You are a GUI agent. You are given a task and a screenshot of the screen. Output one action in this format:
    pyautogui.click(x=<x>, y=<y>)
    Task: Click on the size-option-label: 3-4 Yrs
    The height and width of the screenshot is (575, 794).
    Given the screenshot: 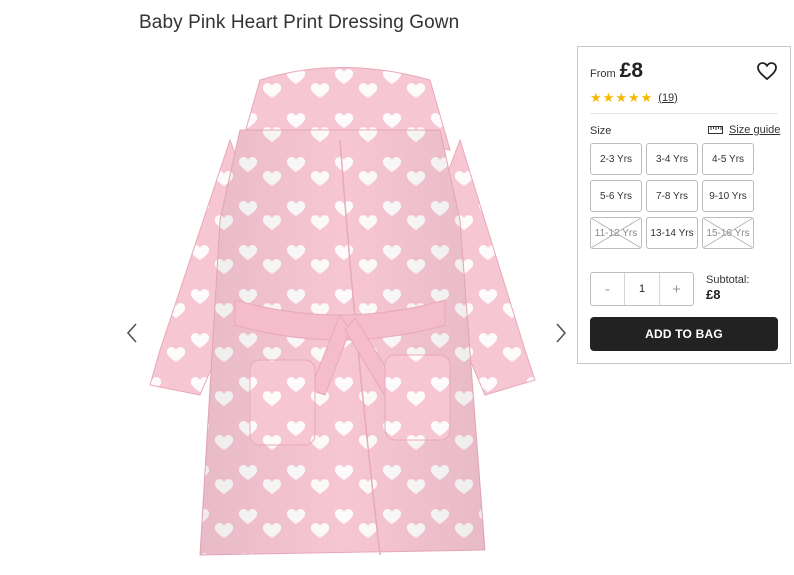 What is the action you would take?
    pyautogui.click(x=672, y=159)
    